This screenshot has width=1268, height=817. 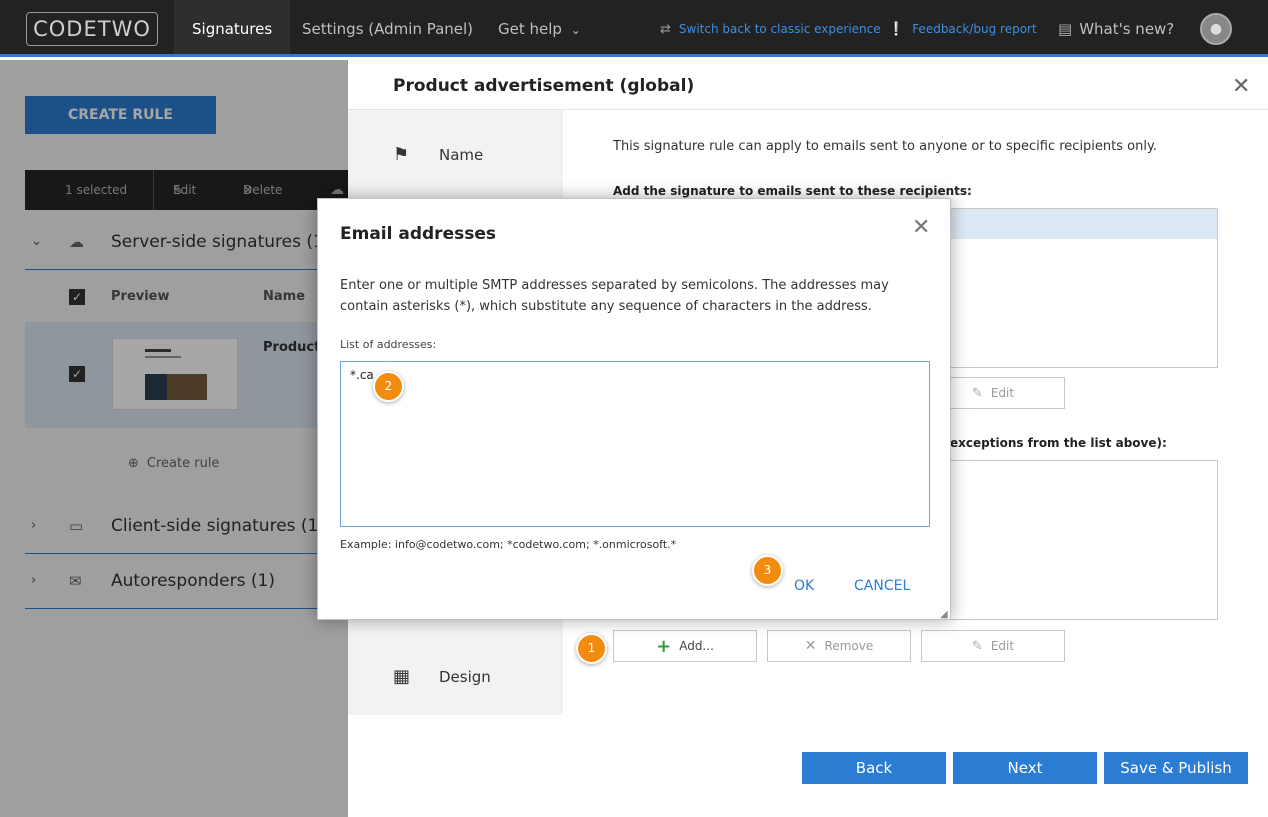 I want to click on whats-new-link: ▤ What's new?, so click(x=1116, y=28).